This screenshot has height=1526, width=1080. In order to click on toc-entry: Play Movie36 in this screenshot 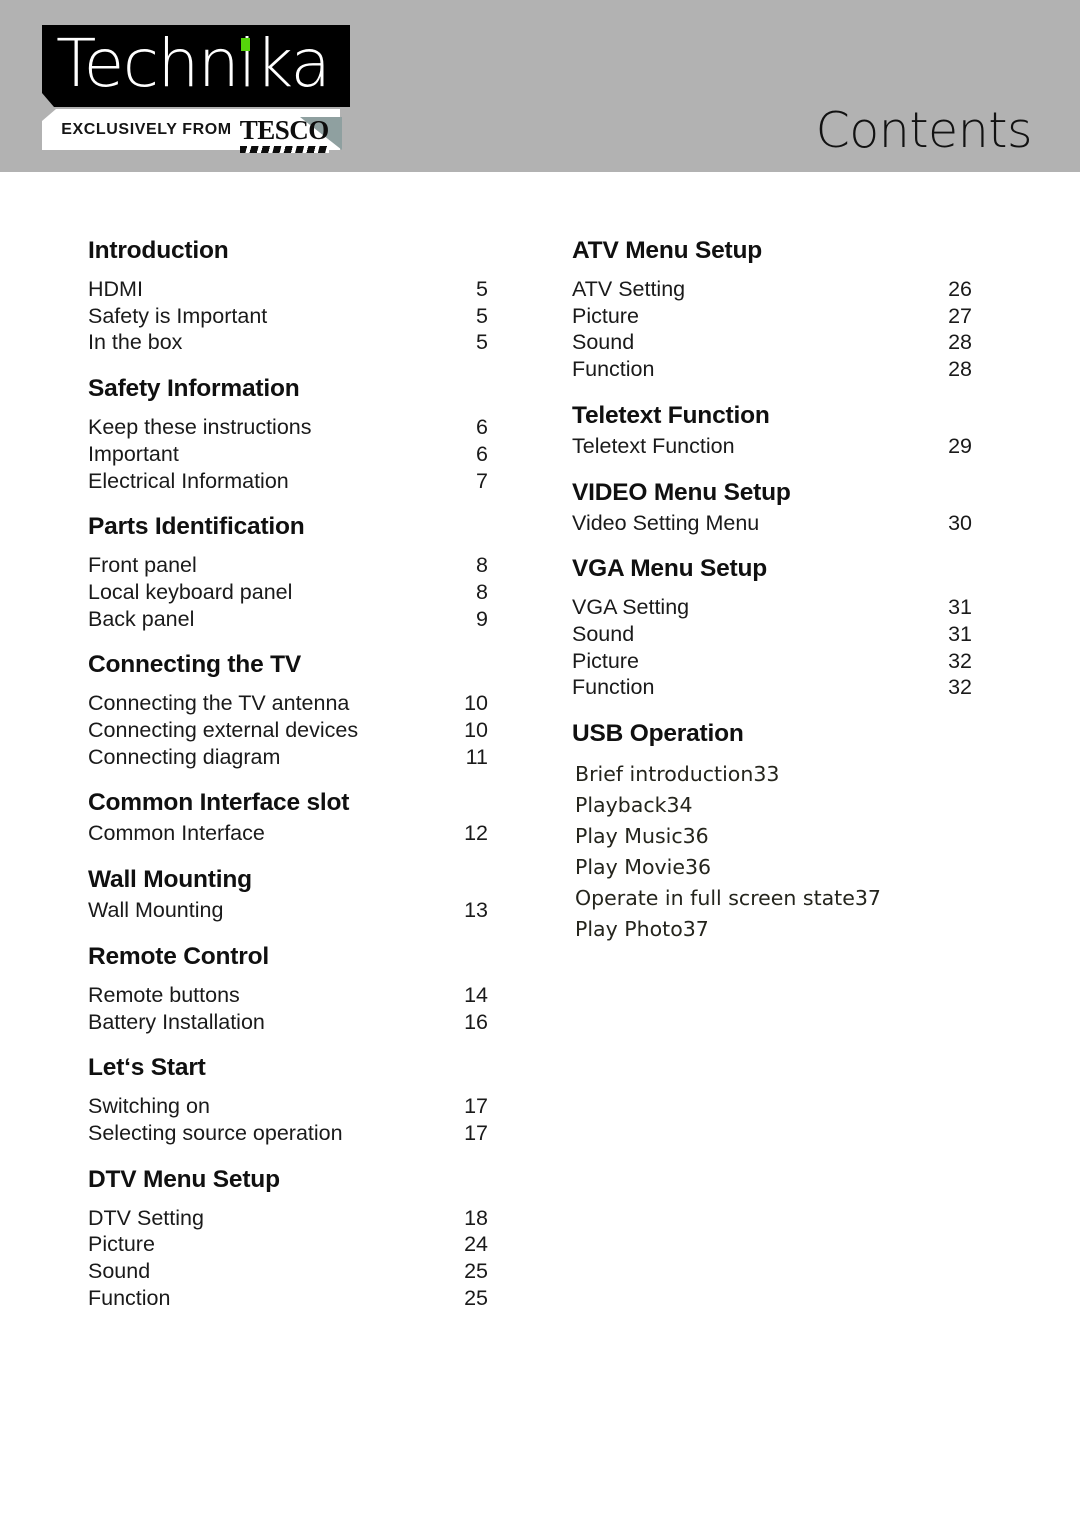, I will do `click(772, 867)`.